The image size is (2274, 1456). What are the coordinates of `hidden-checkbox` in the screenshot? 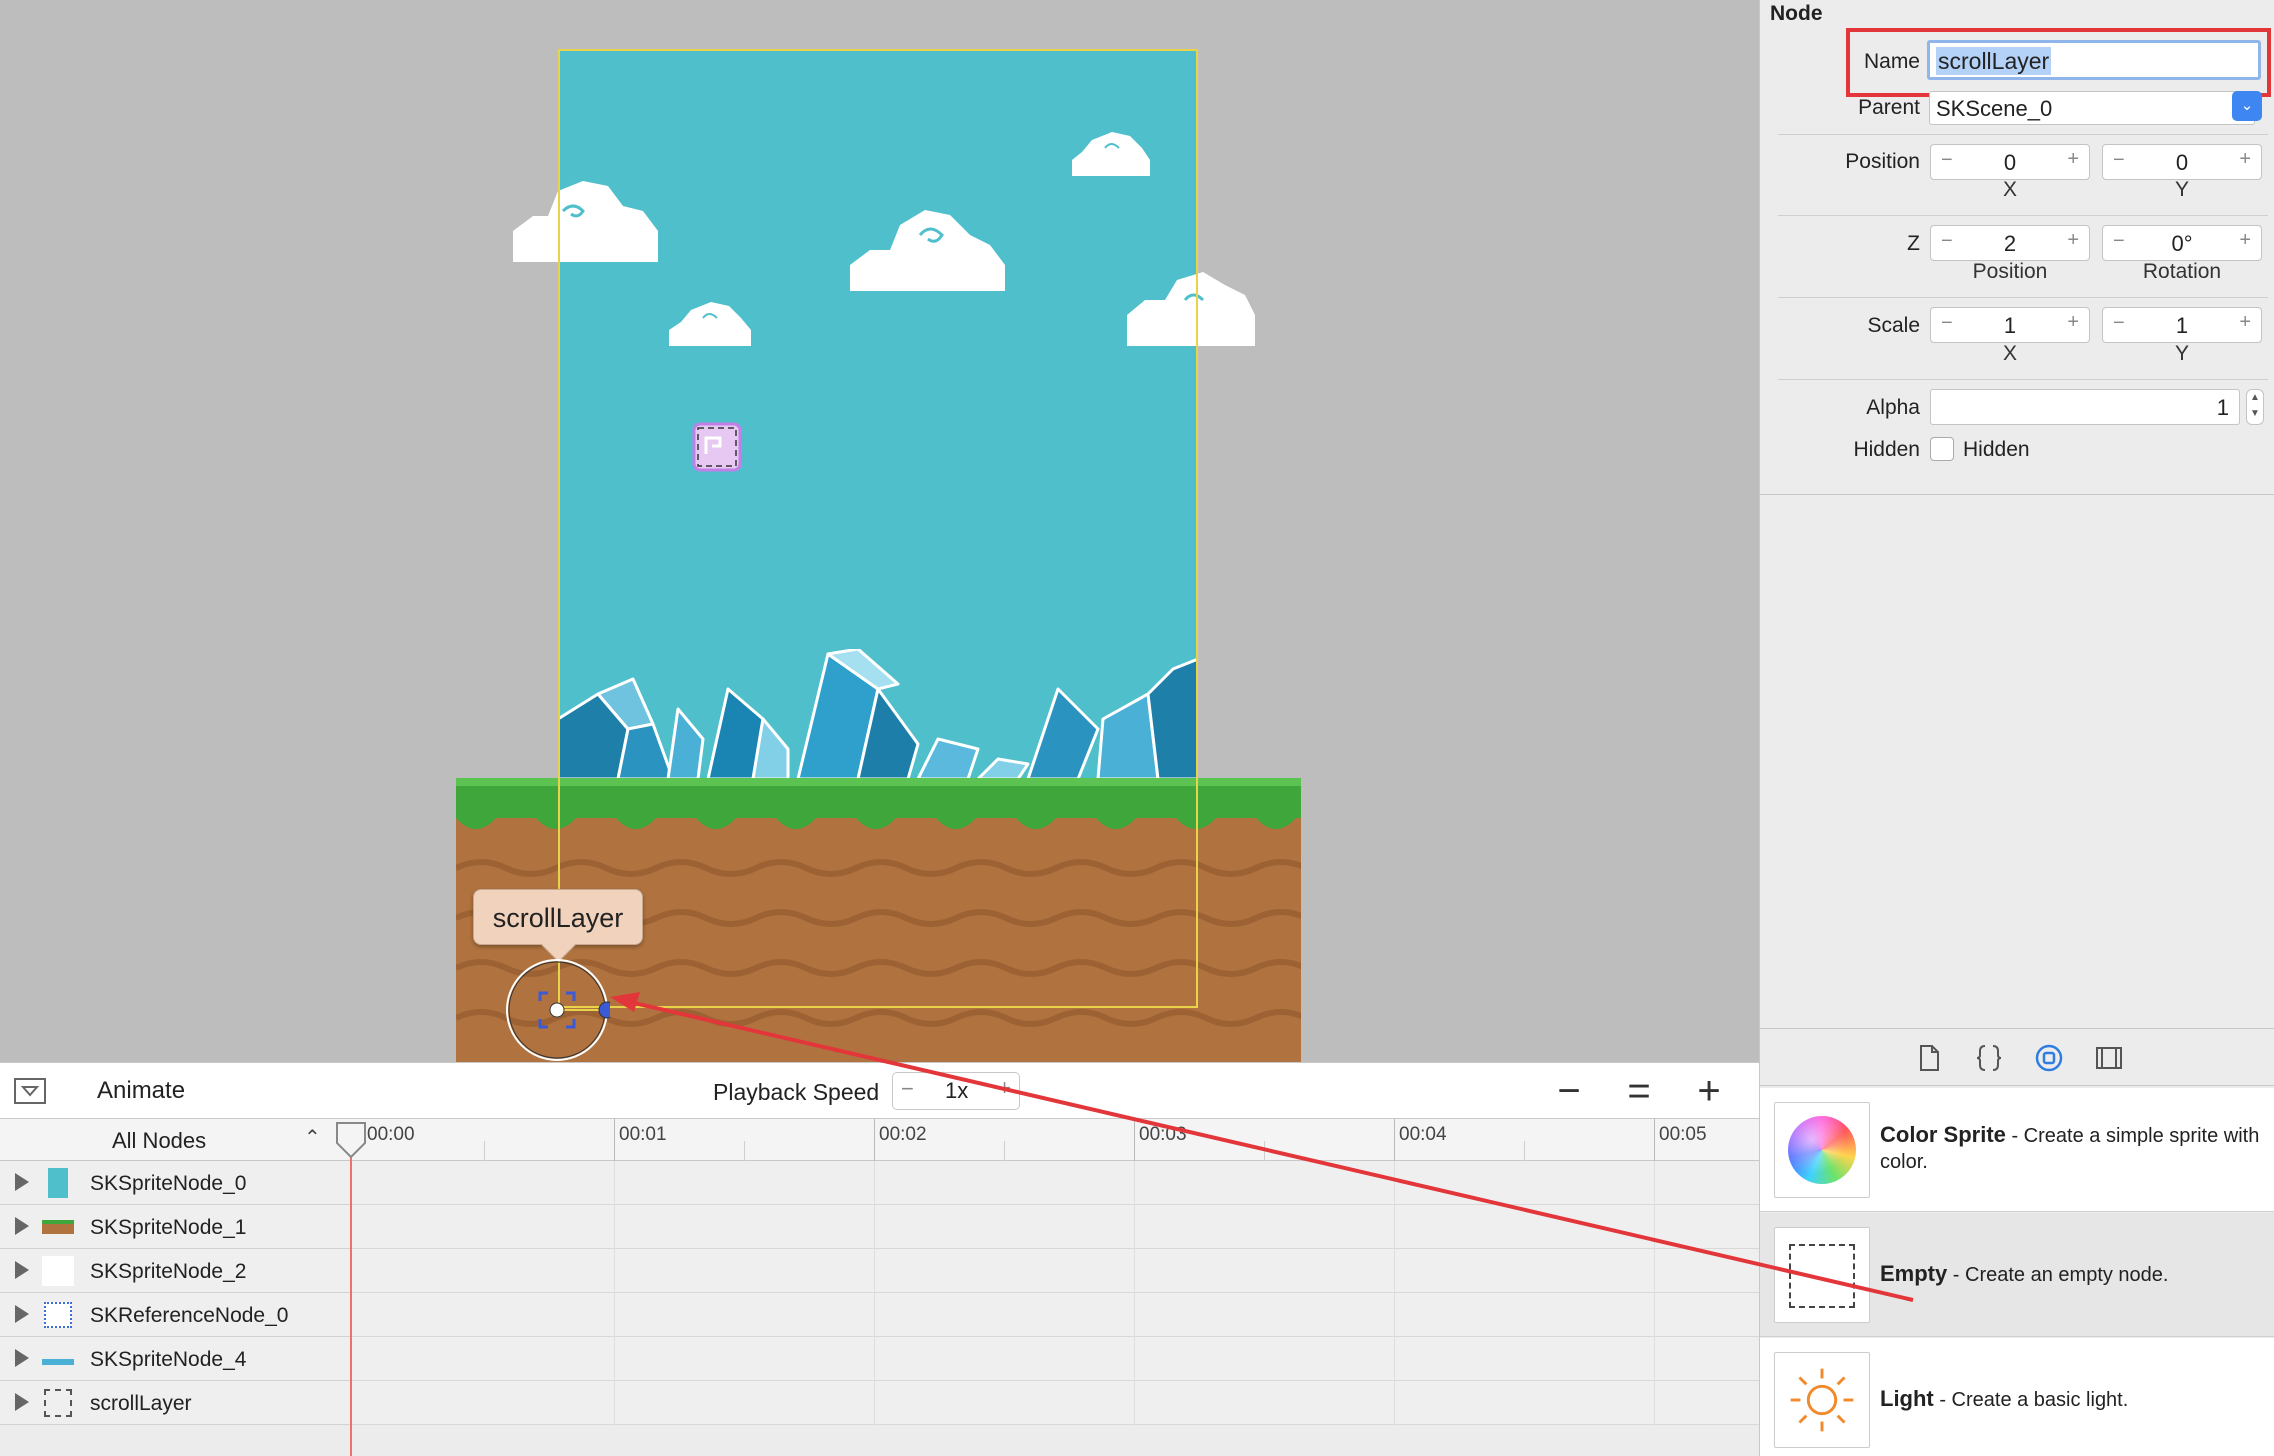 It's located at (1942, 449).